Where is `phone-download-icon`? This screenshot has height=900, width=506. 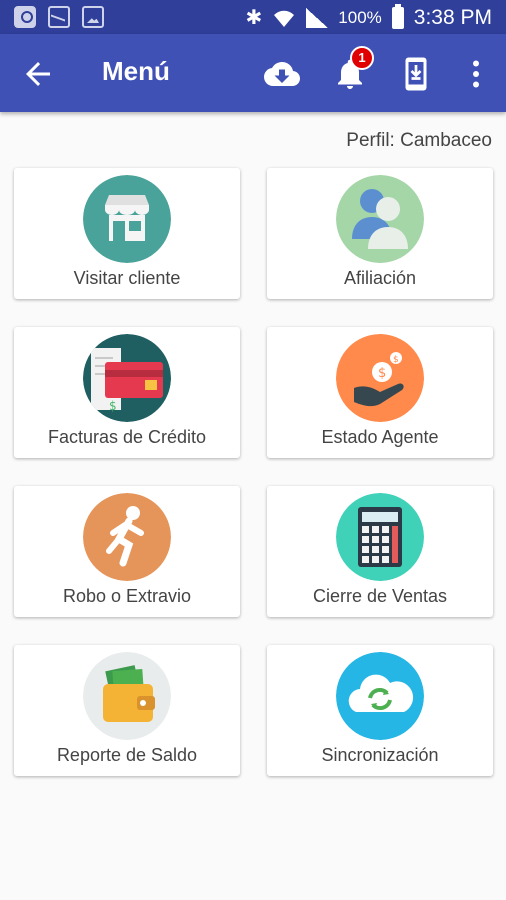
phone-download-icon is located at coordinates (416, 74).